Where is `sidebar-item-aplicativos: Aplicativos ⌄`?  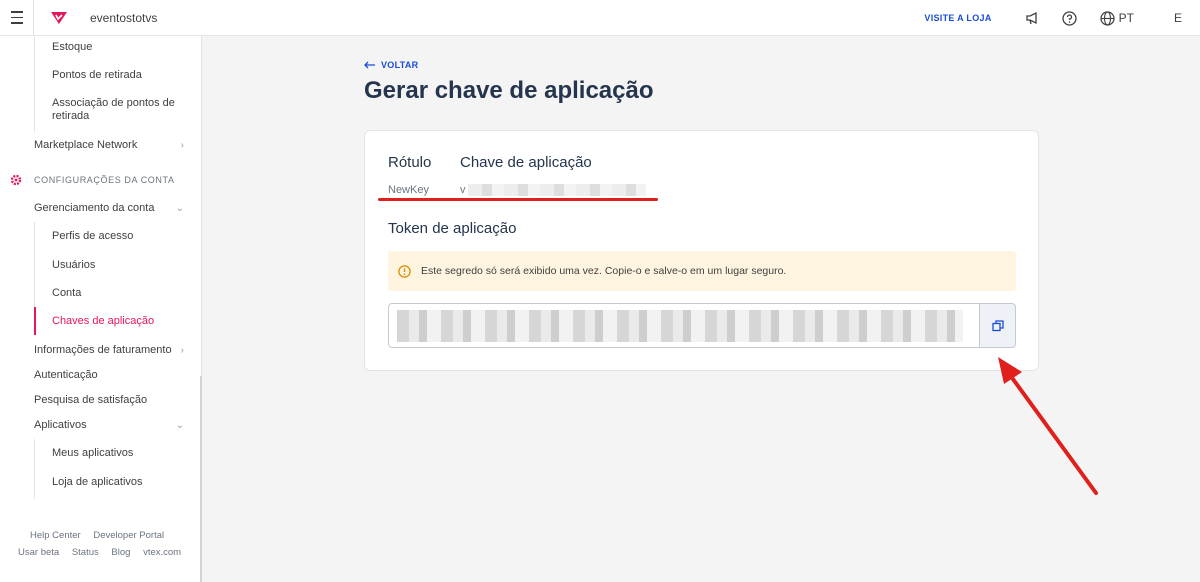 sidebar-item-aplicativos: Aplicativos ⌄ is located at coordinates (114, 425).